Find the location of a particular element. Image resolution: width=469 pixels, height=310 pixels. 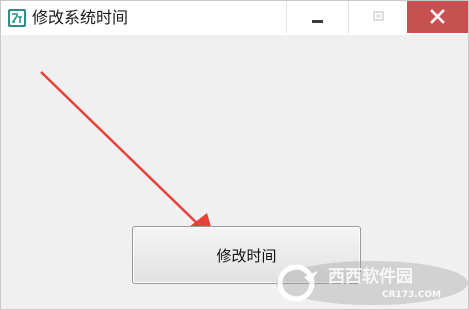

watermark-url: CR173.COM is located at coordinates (411, 295).